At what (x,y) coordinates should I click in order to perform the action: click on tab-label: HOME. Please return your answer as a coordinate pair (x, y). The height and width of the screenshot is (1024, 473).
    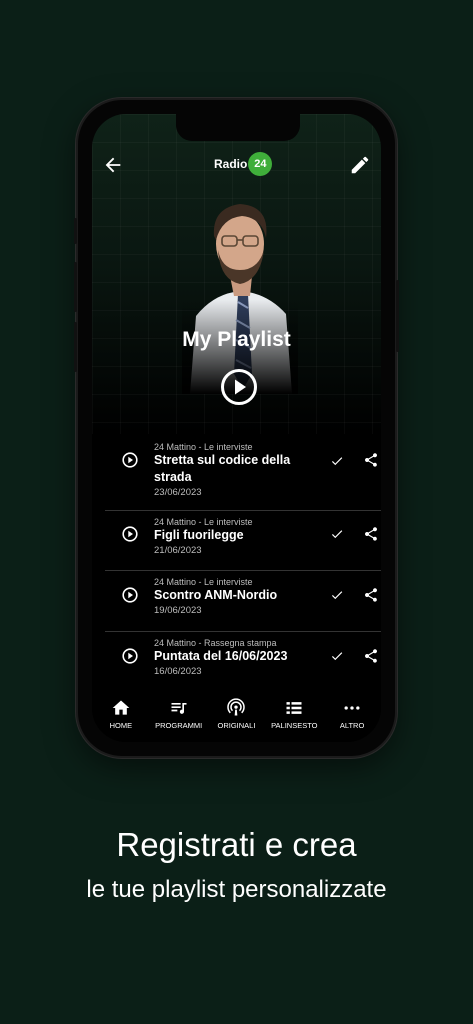
    Looking at the image, I should click on (121, 725).